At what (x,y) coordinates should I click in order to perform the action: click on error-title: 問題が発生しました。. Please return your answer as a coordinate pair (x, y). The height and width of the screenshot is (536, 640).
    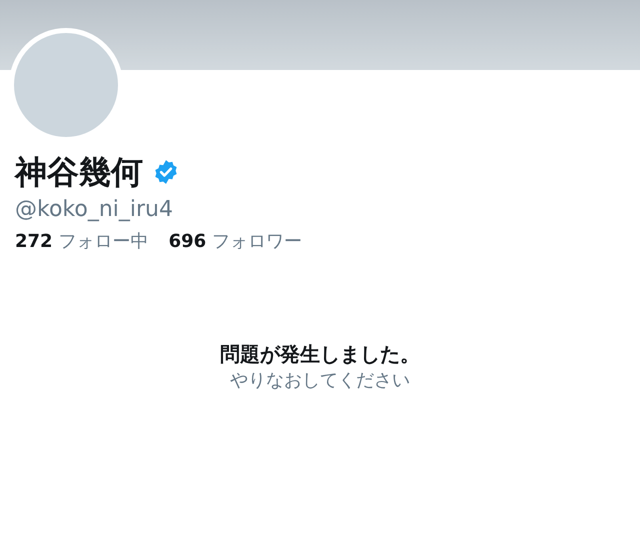
    Looking at the image, I should click on (320, 354).